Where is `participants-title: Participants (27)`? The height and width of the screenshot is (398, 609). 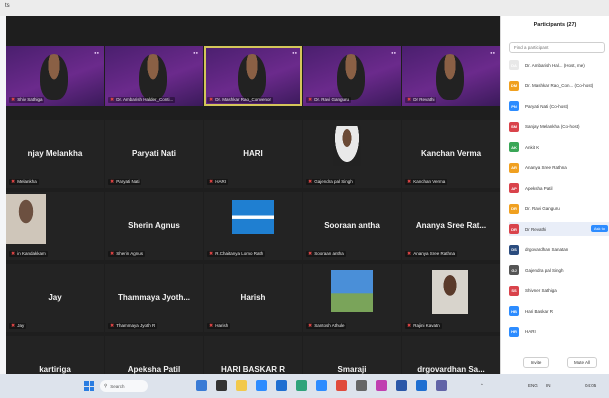 participants-title: Participants (27) is located at coordinates (555, 25).